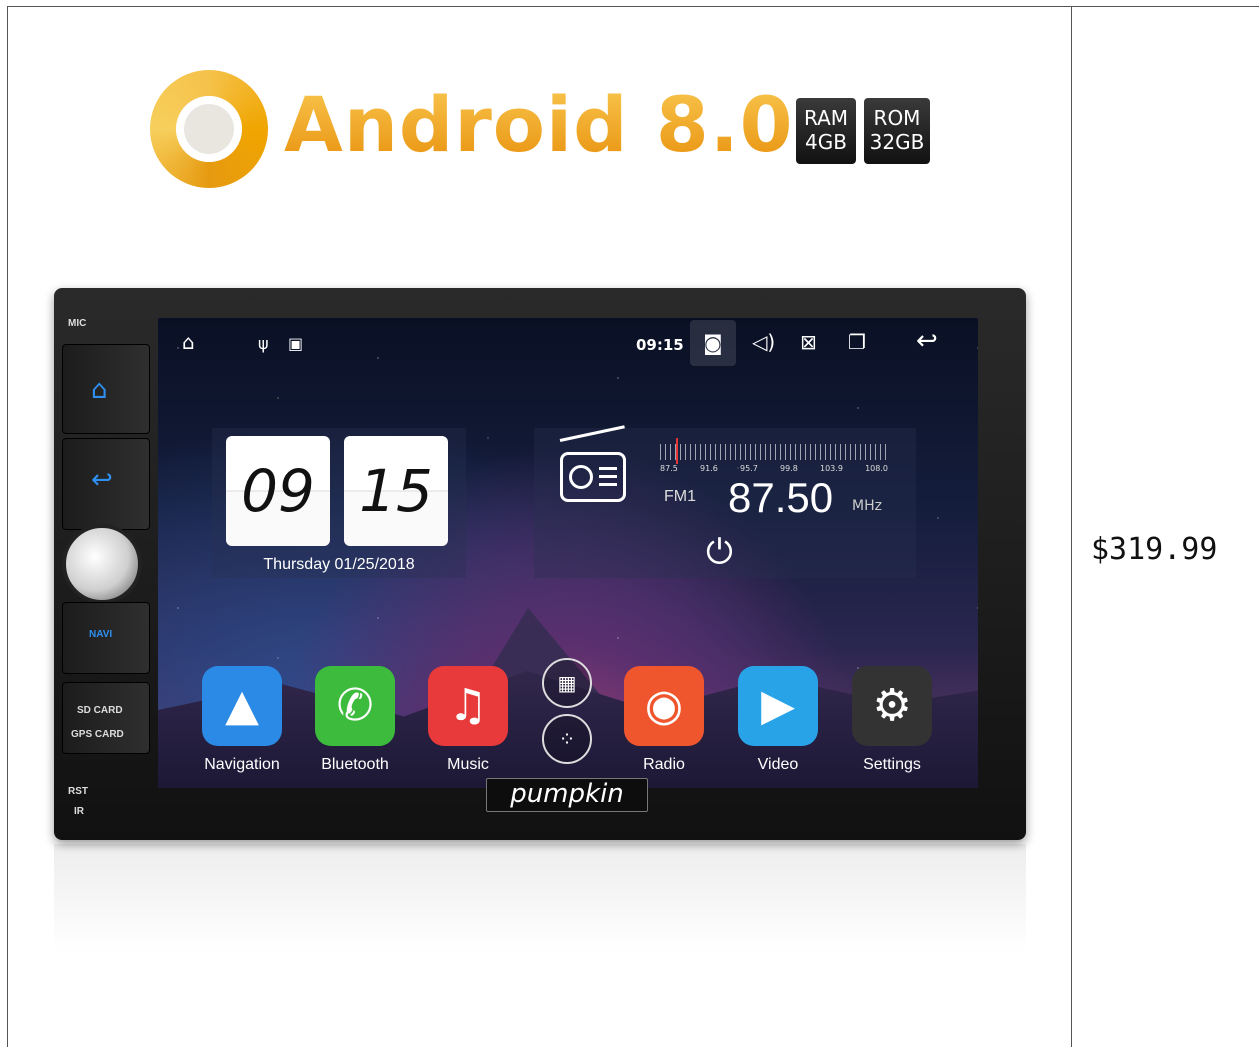 Image resolution: width=1259 pixels, height=1047 pixels. Describe the element at coordinates (826, 118) in the screenshot. I see `ram-label: RAM` at that location.